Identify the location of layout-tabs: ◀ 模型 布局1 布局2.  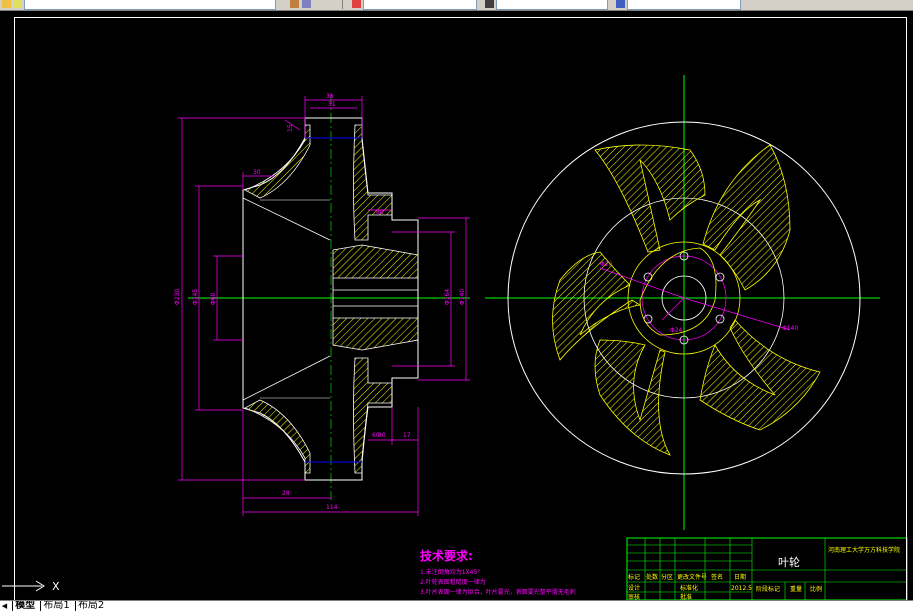
(456, 605).